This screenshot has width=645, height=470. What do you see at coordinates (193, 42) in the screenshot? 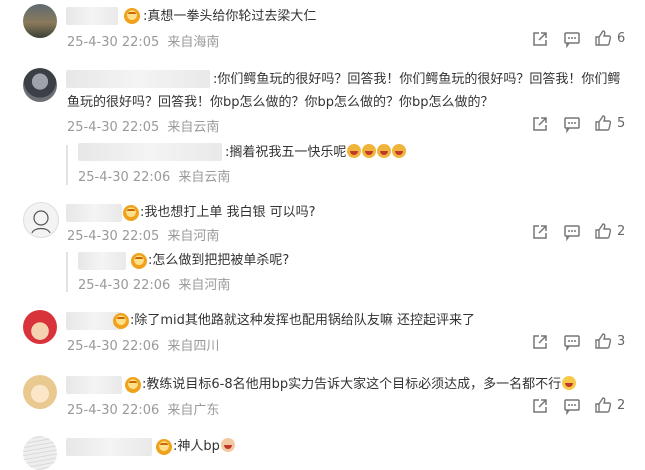
I see `comment-location: 来自海南` at bounding box center [193, 42].